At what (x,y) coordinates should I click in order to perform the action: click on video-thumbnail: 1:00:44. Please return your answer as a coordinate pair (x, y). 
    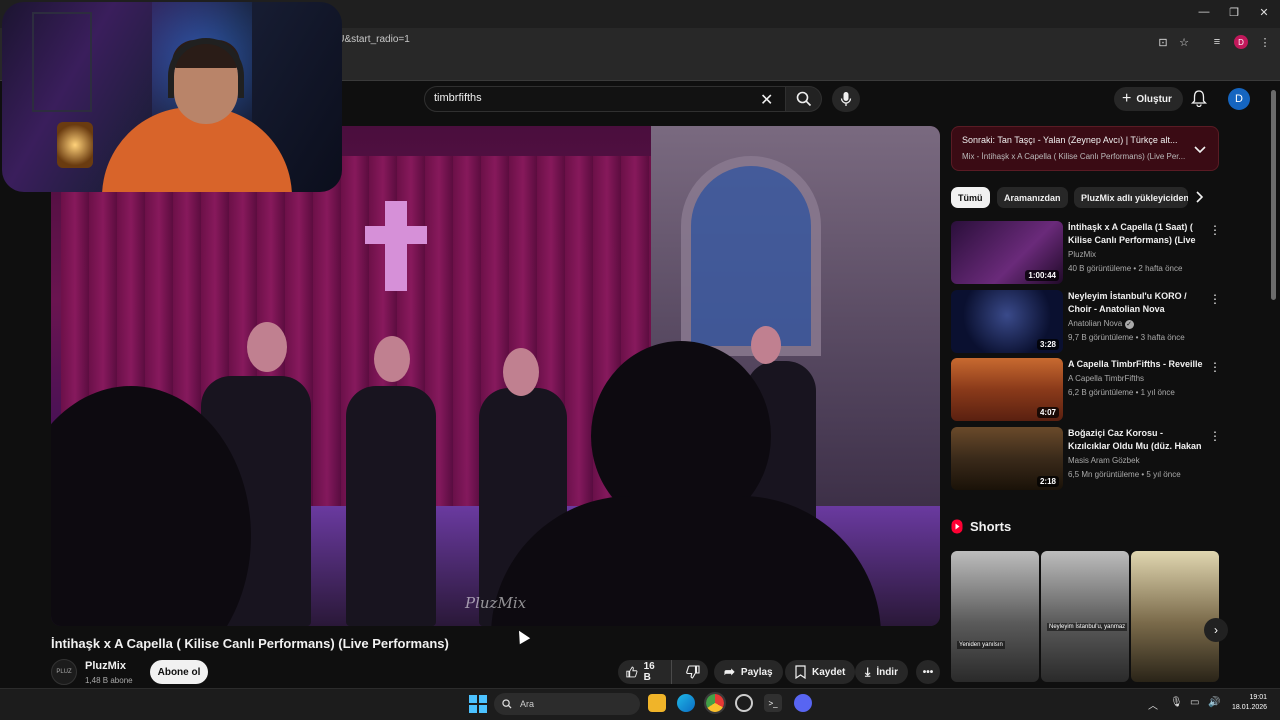
    Looking at the image, I should click on (1007, 252).